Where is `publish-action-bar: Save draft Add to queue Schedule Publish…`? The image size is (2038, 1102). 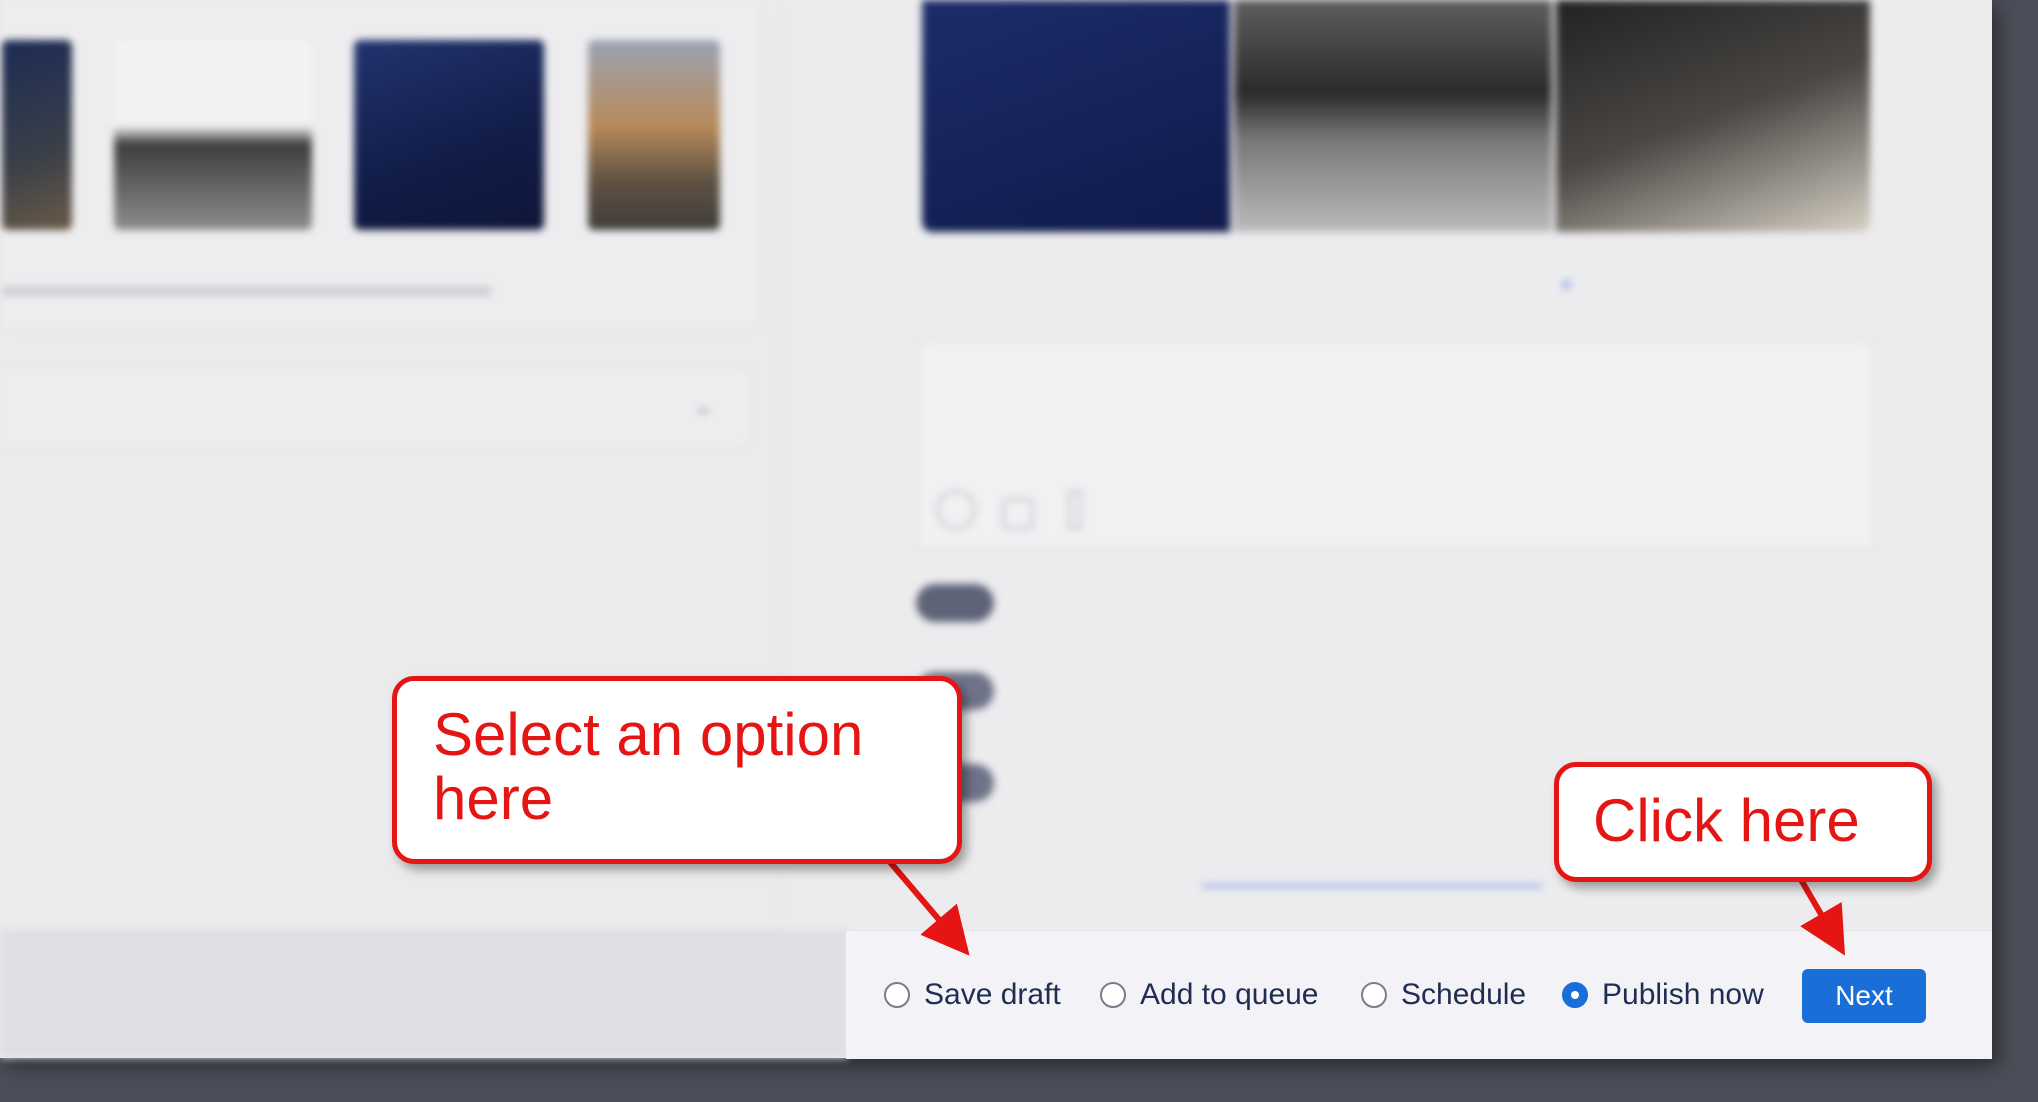
publish-action-bar: Save draft Add to queue Schedule Publish… is located at coordinates (1419, 994).